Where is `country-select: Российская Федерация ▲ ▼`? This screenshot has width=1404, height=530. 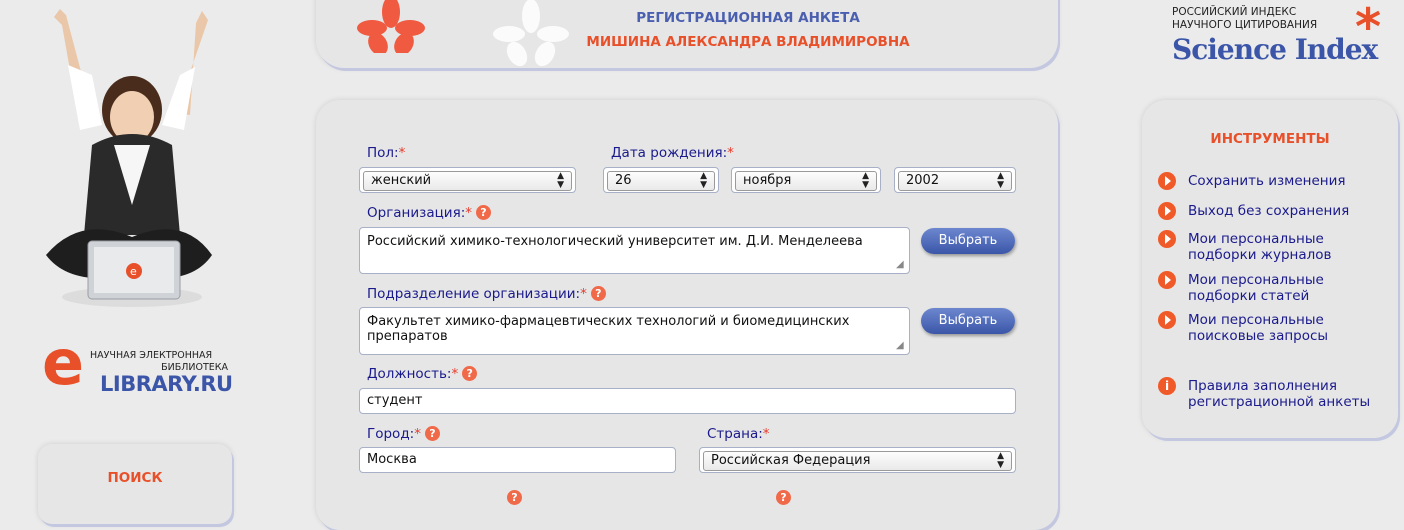
country-select: Российская Федерация ▲ ▼ is located at coordinates (857, 460).